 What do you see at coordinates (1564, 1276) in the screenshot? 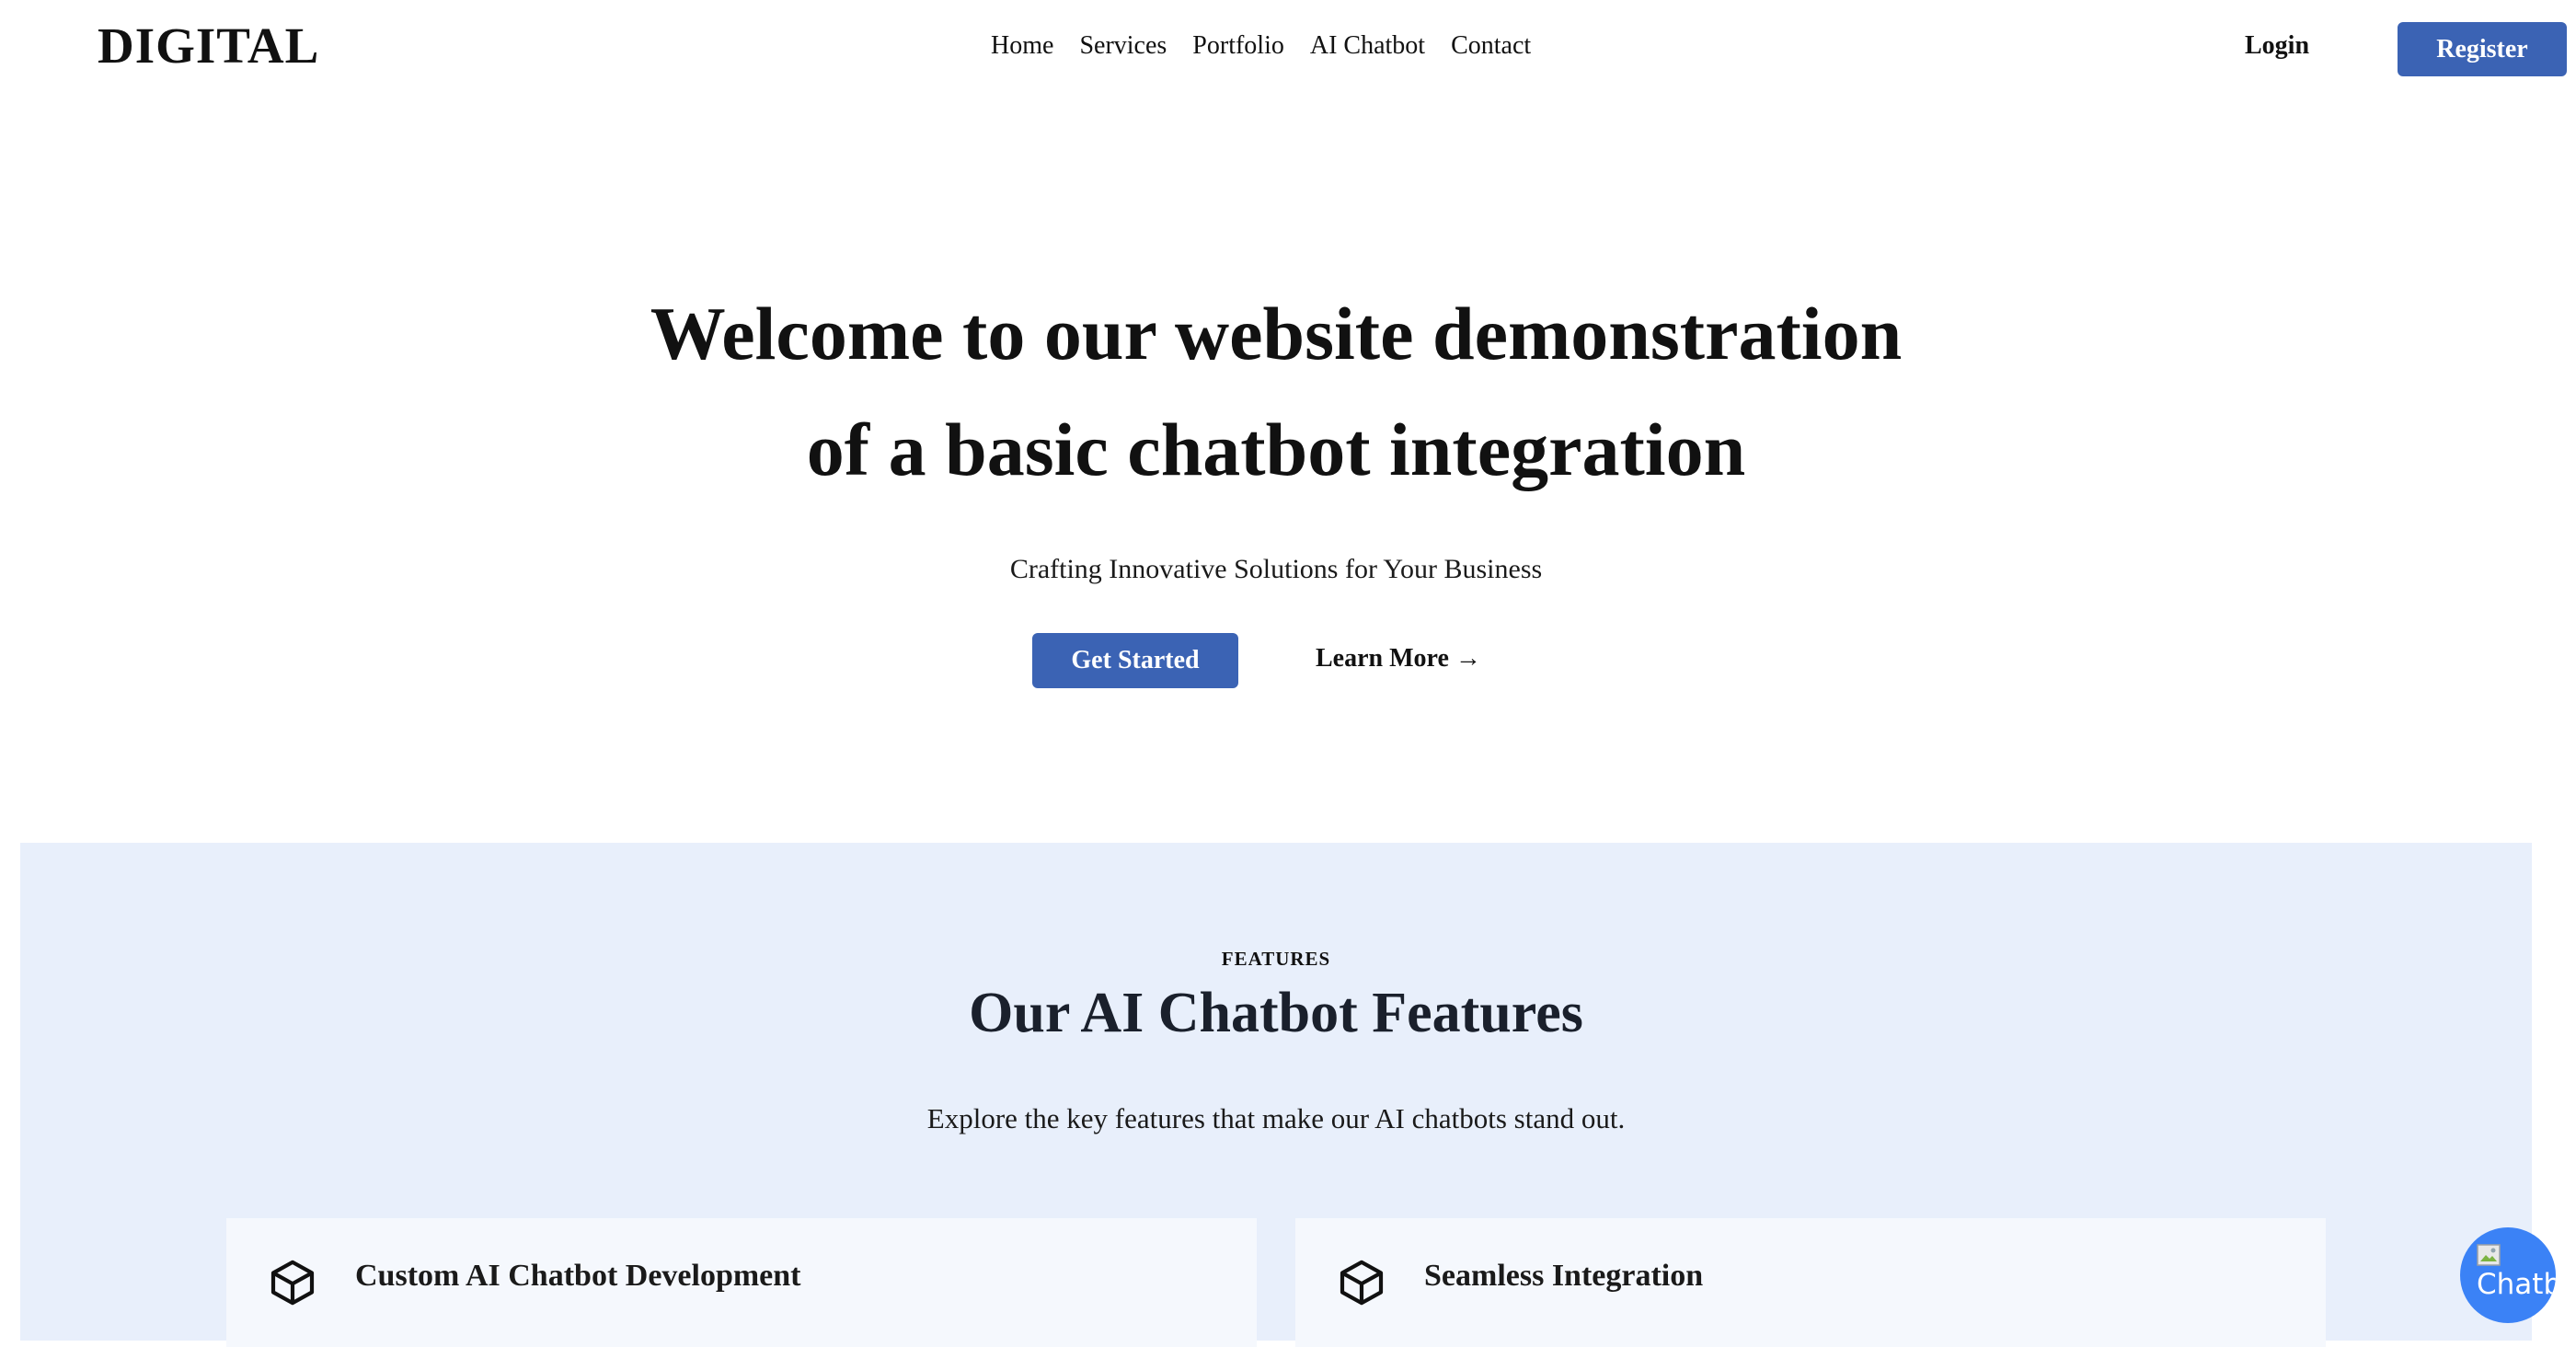
I see `feature-card-title: Seamless Integration` at bounding box center [1564, 1276].